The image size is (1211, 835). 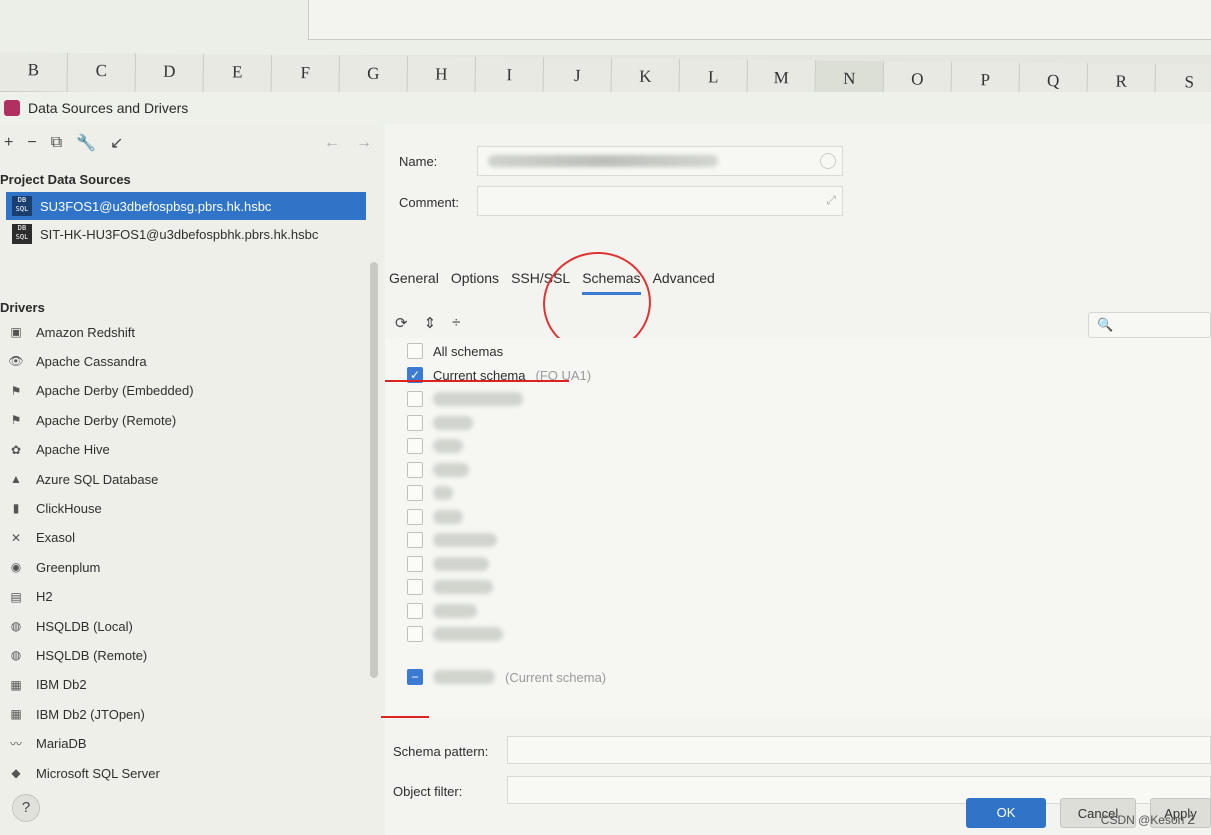 I want to click on tab-advanced: Advanced, so click(x=684, y=282).